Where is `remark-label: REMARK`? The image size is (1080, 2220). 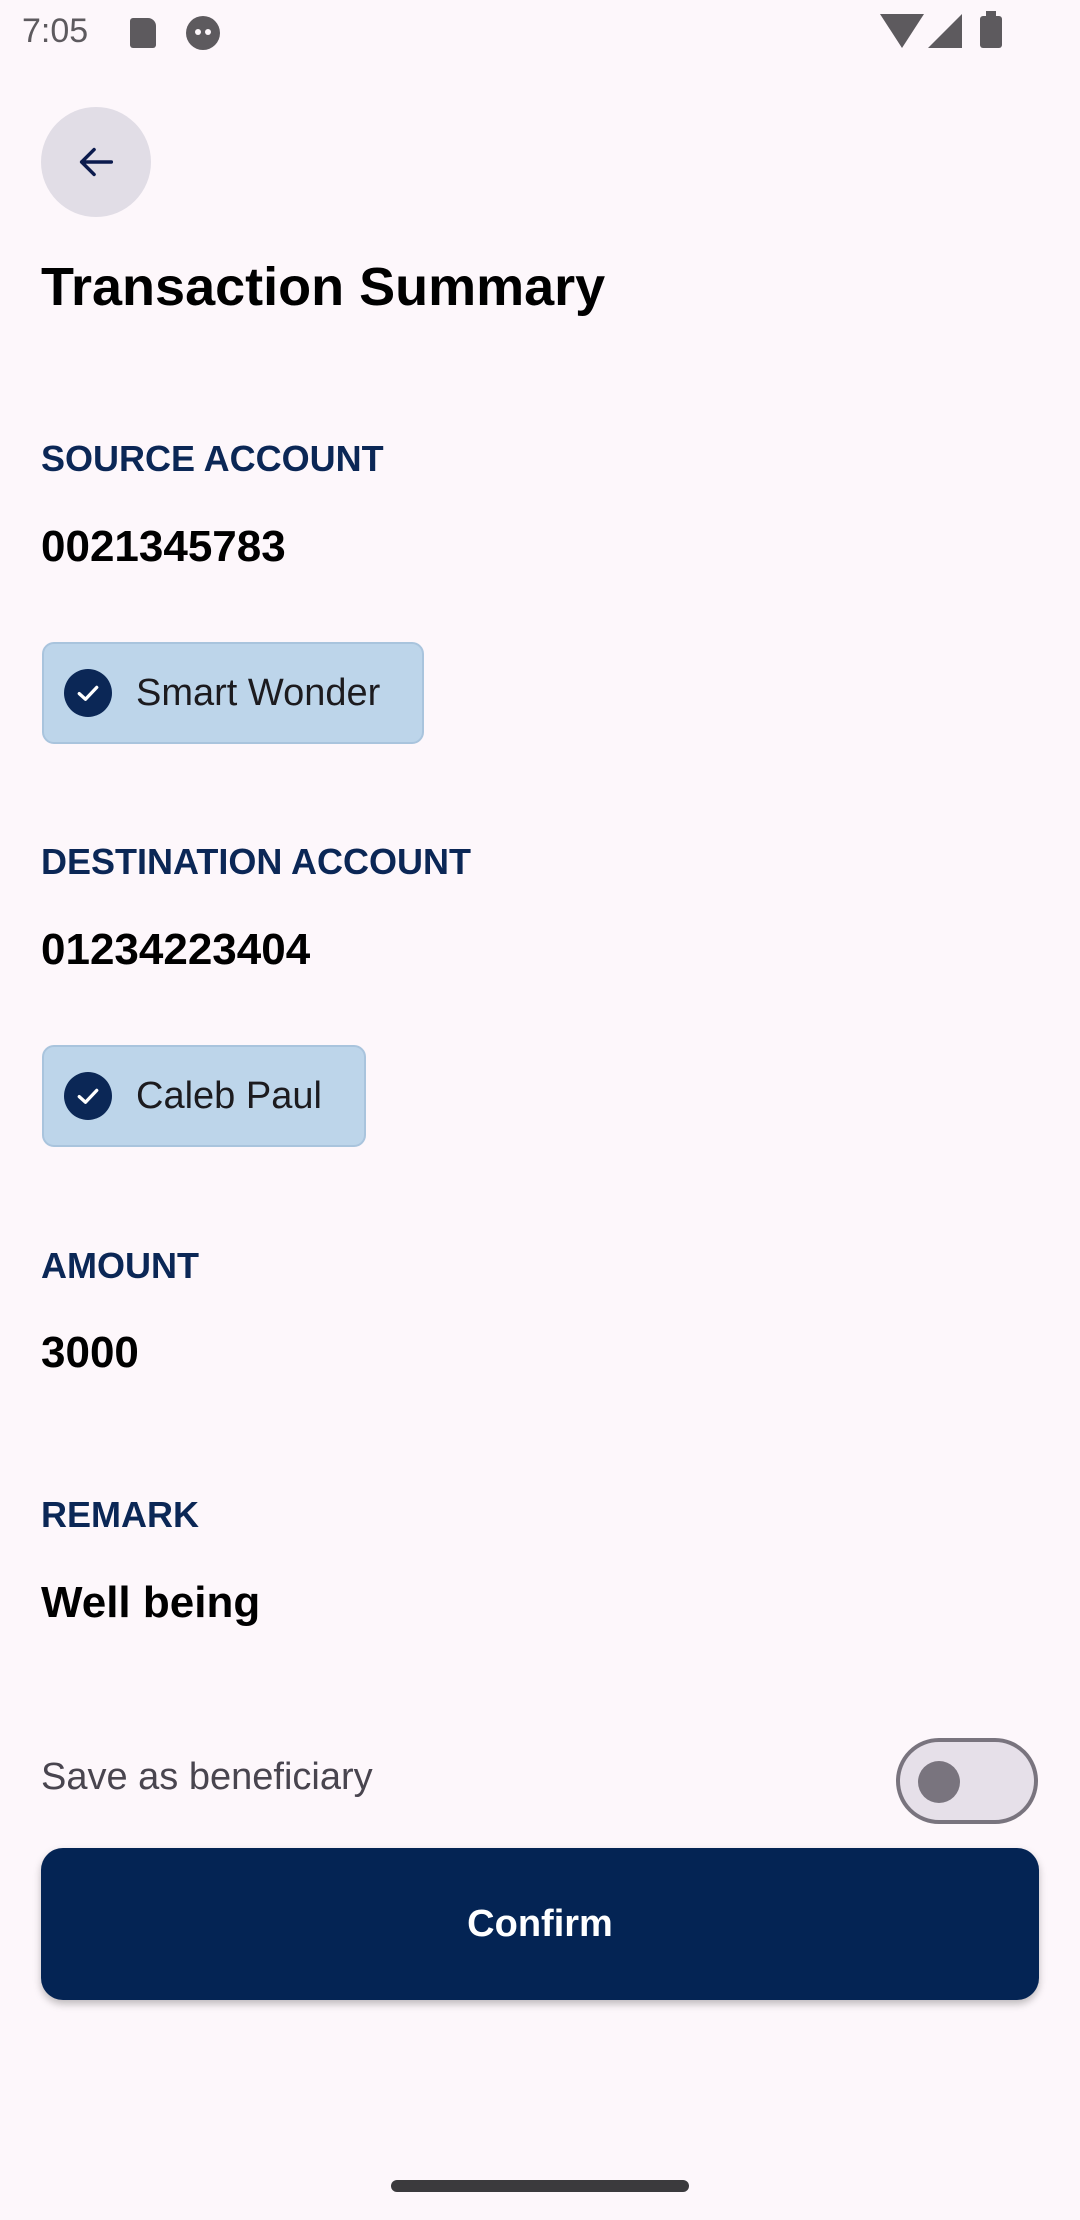
remark-label: REMARK is located at coordinates (120, 1514).